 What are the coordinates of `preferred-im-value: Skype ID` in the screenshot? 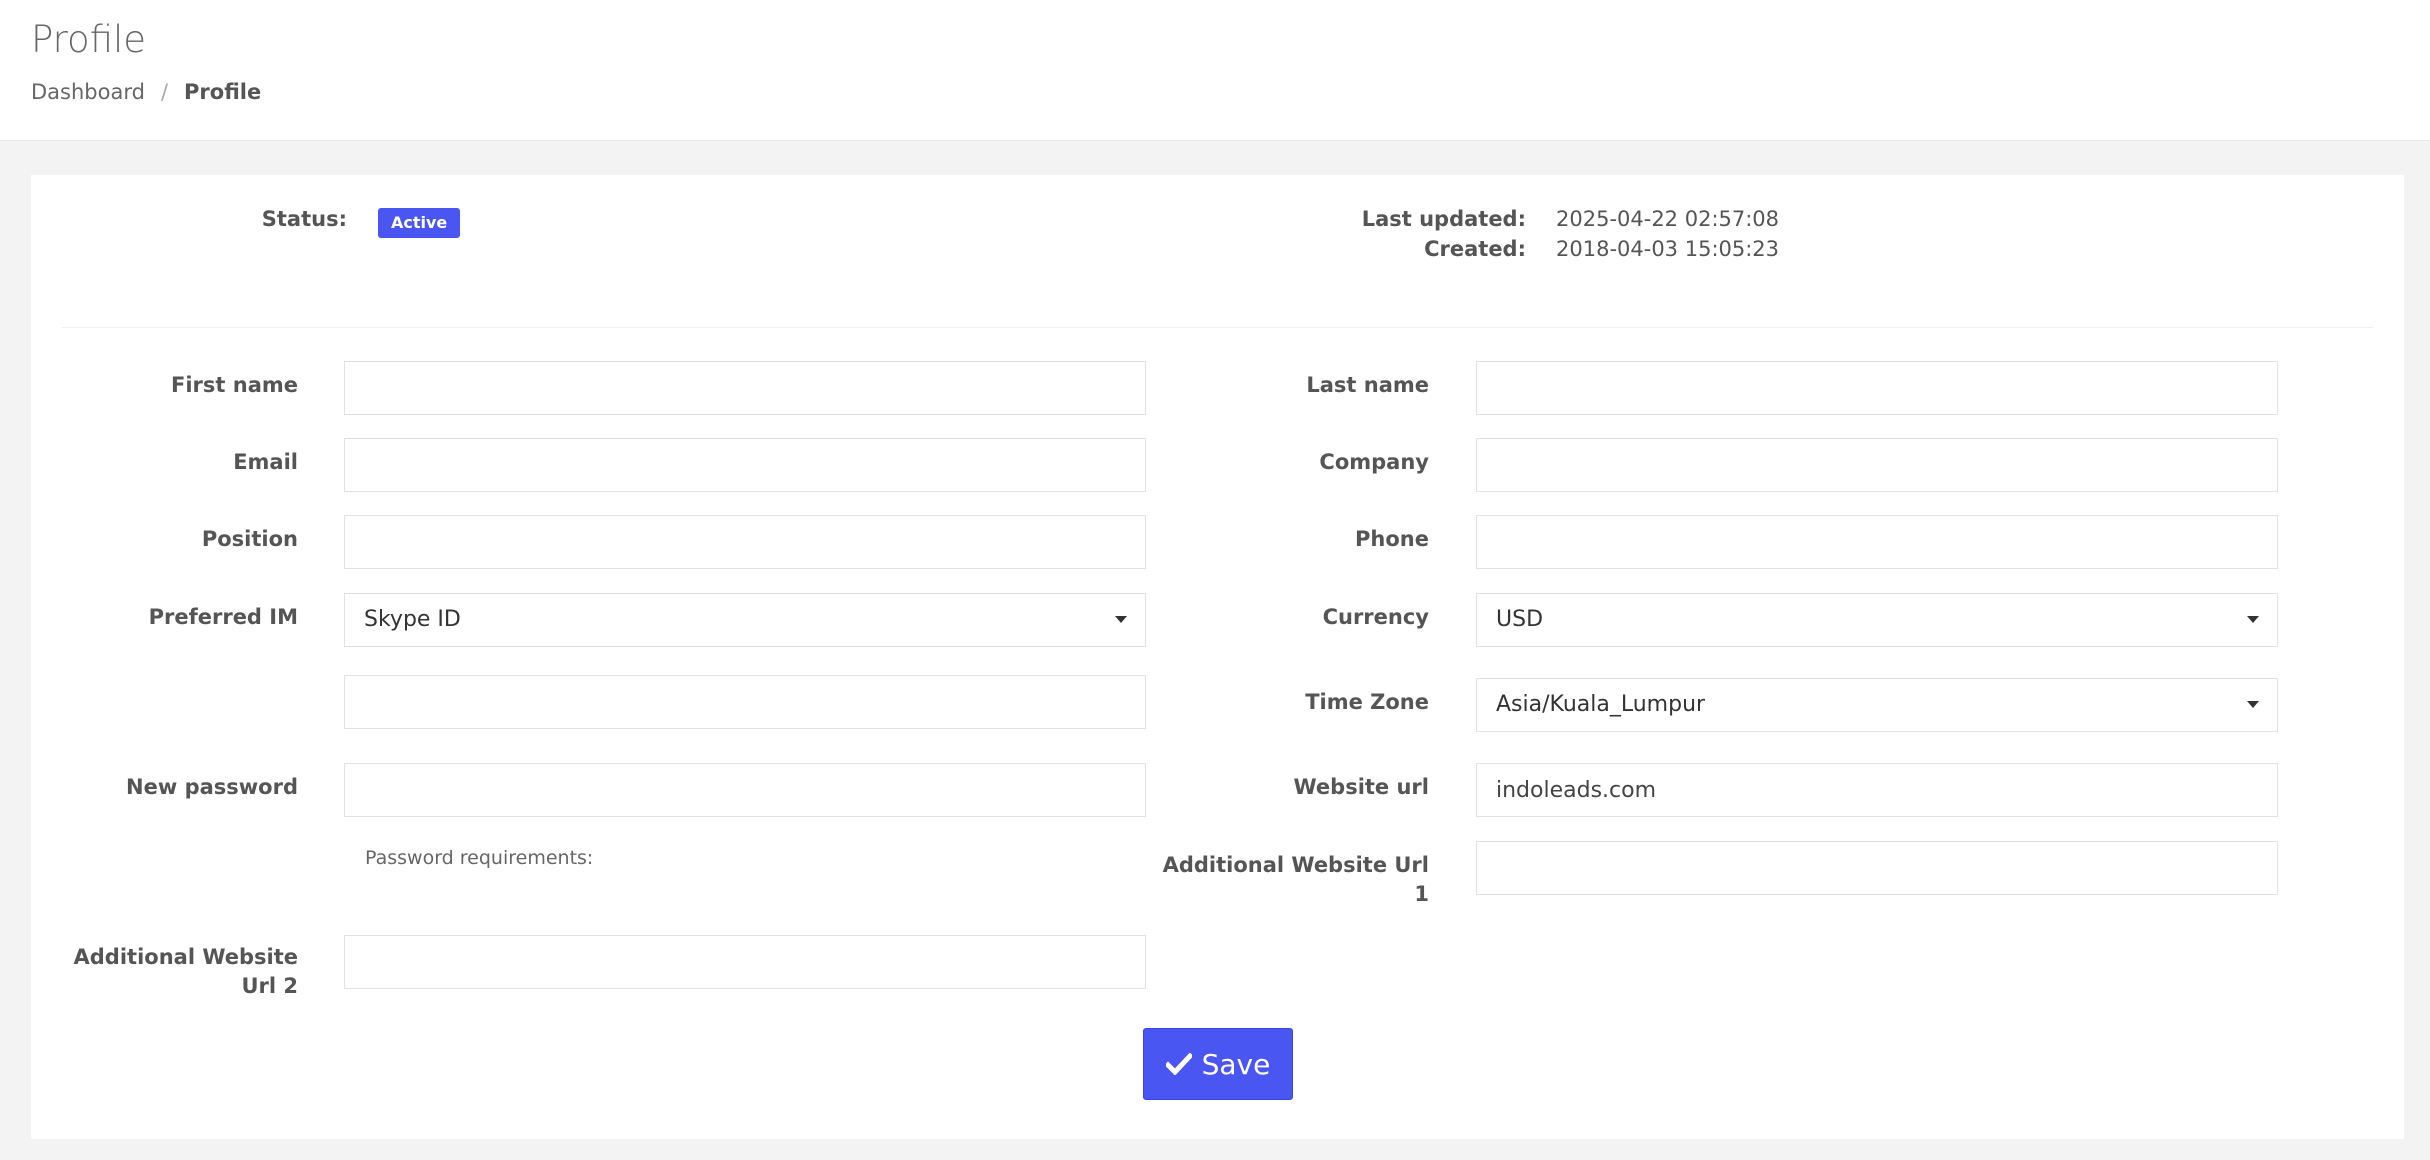 It's located at (412, 619).